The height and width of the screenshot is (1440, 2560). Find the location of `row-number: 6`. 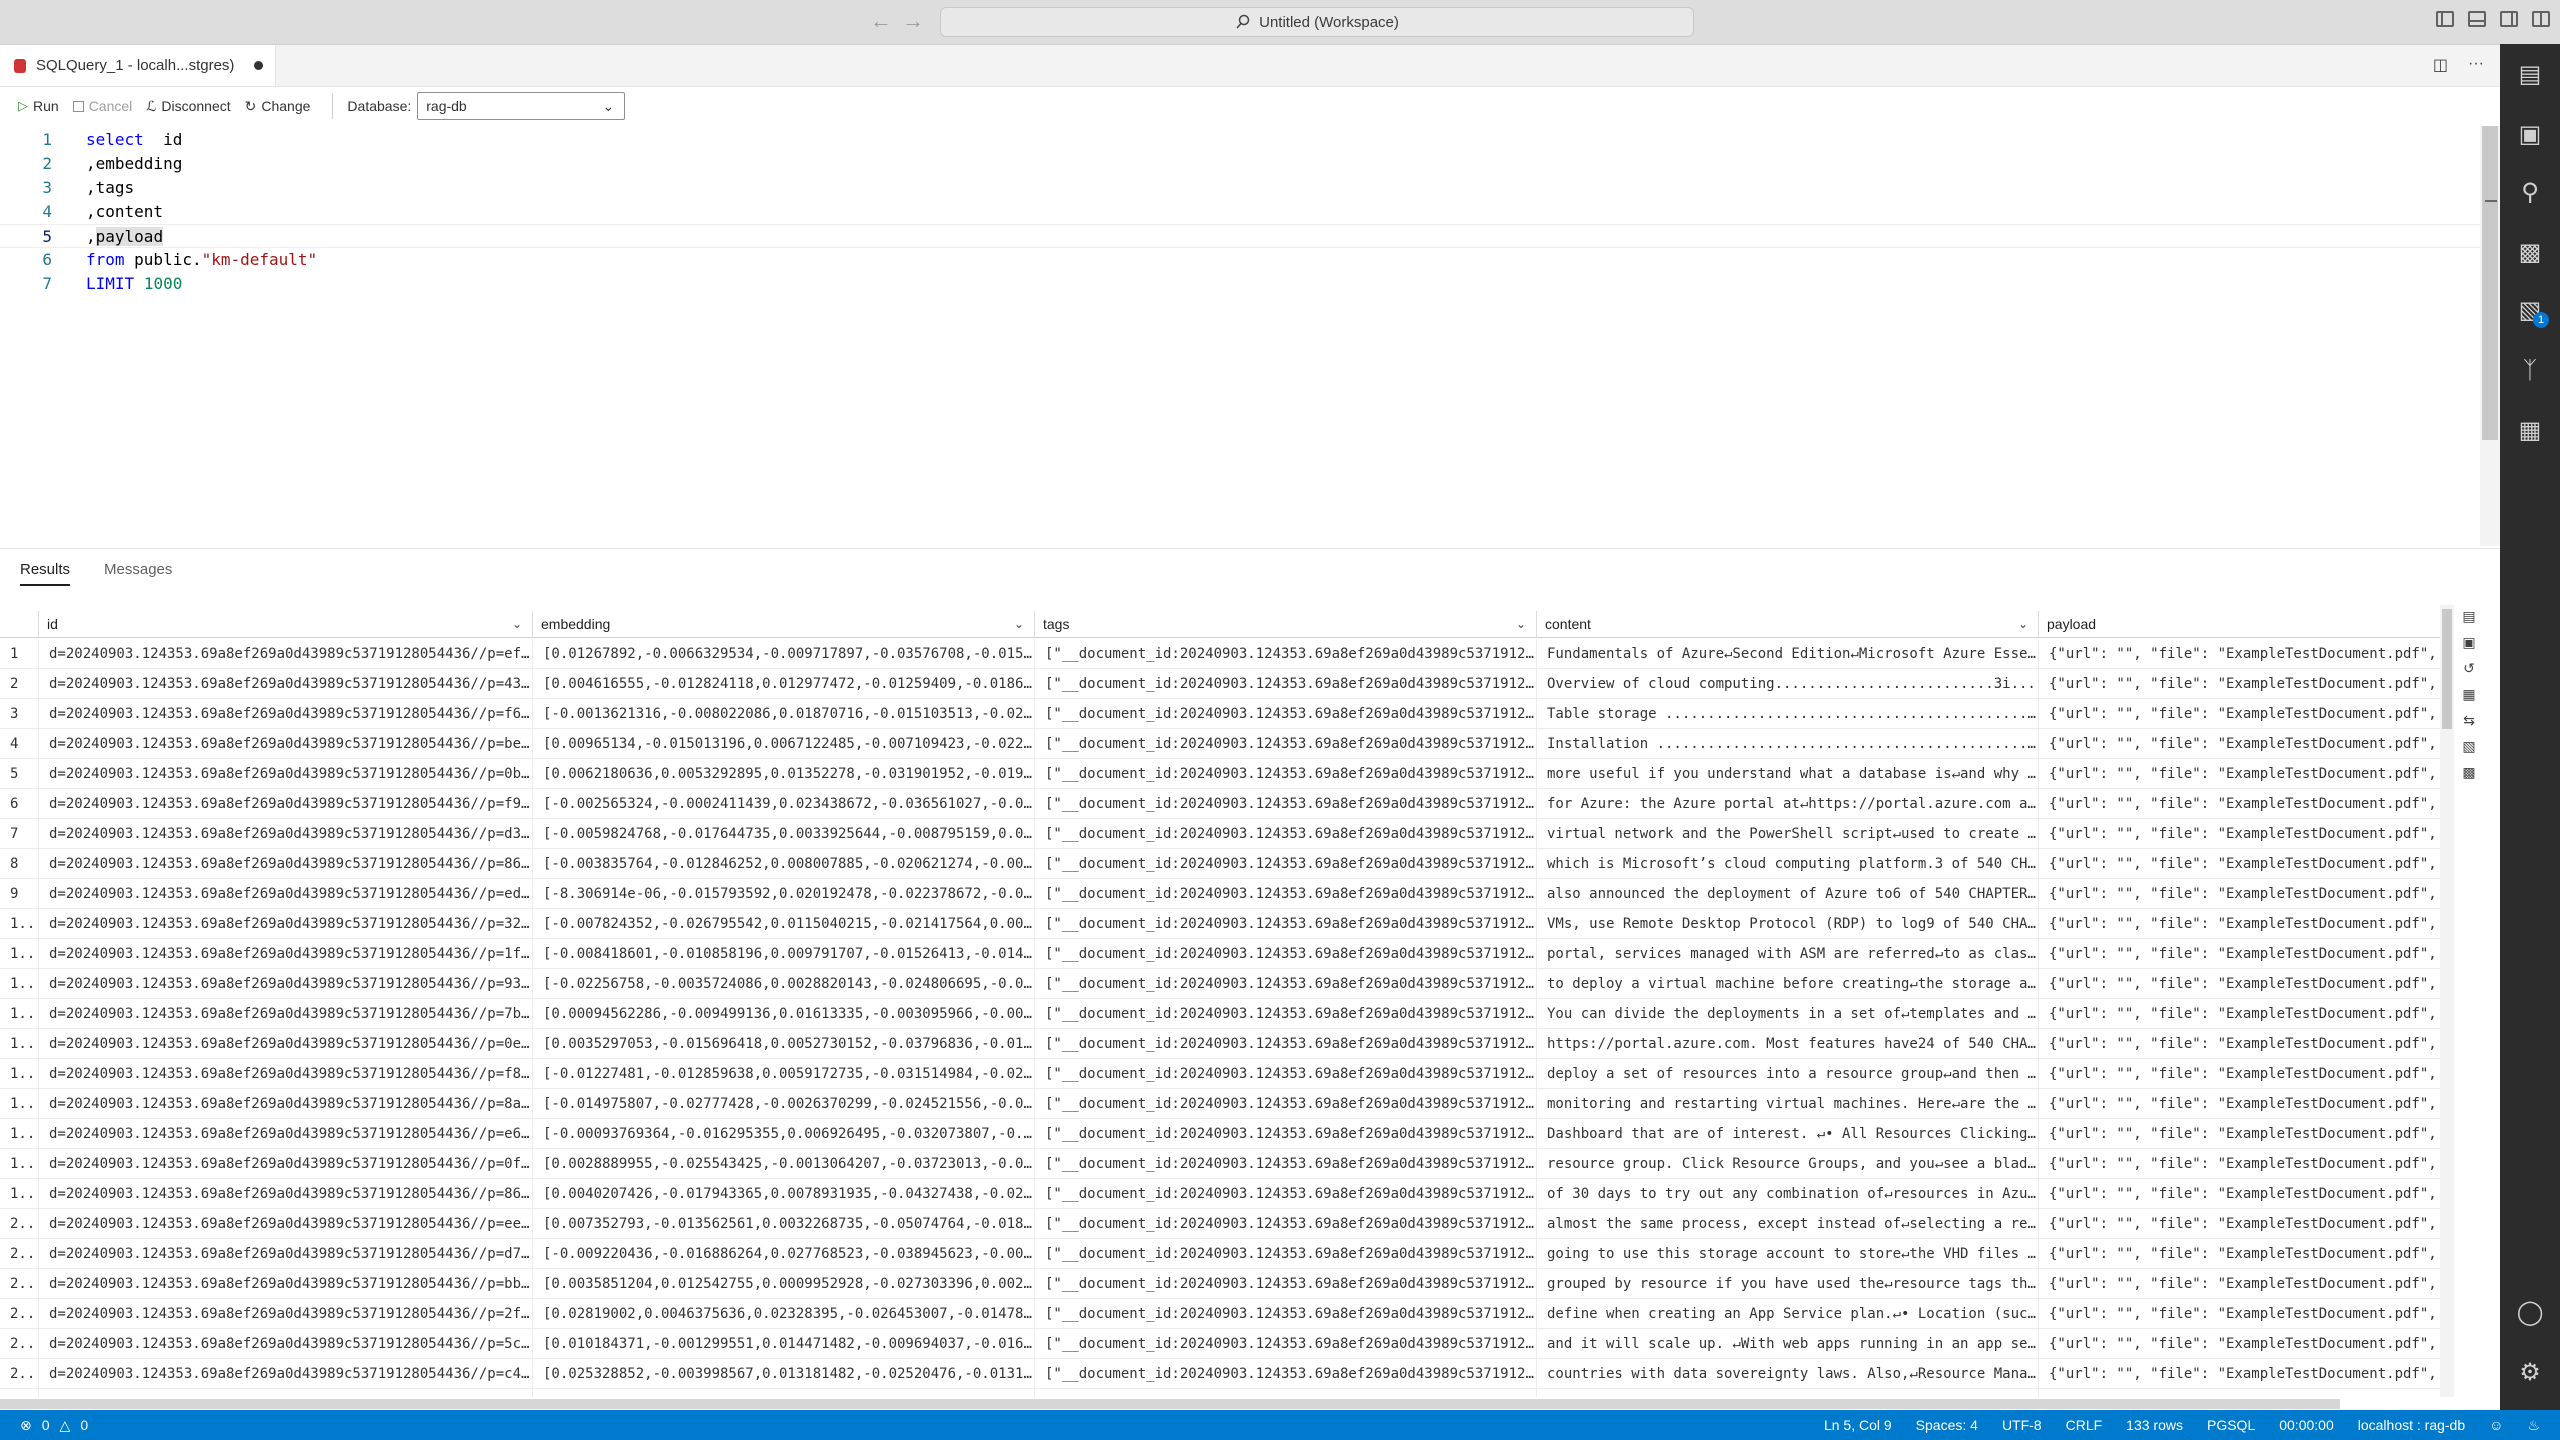

row-number: 6 is located at coordinates (19, 804).